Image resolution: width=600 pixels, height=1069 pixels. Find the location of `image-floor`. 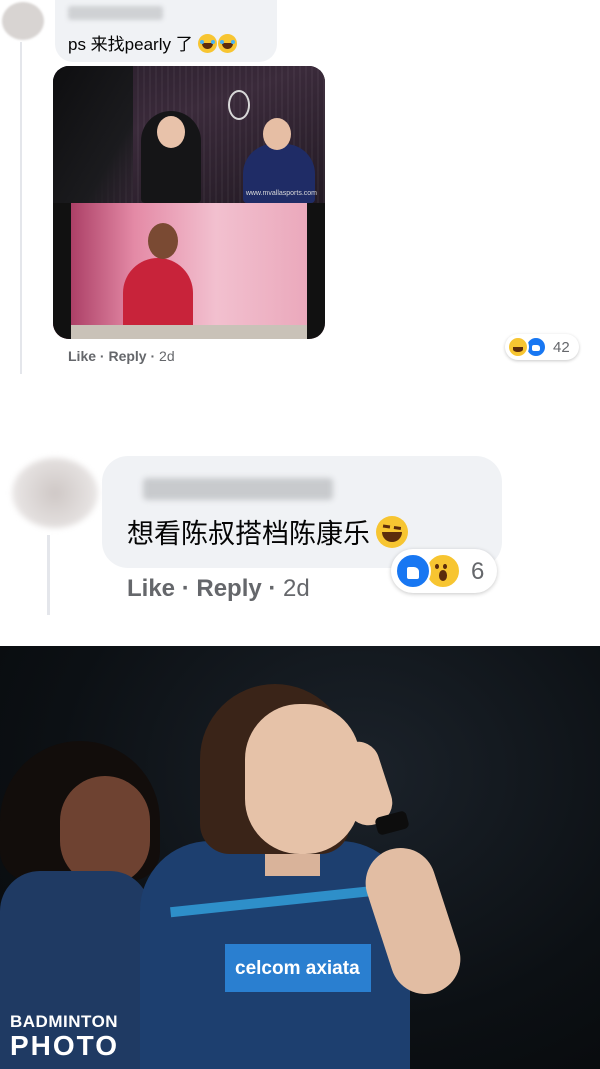

image-floor is located at coordinates (189, 332).